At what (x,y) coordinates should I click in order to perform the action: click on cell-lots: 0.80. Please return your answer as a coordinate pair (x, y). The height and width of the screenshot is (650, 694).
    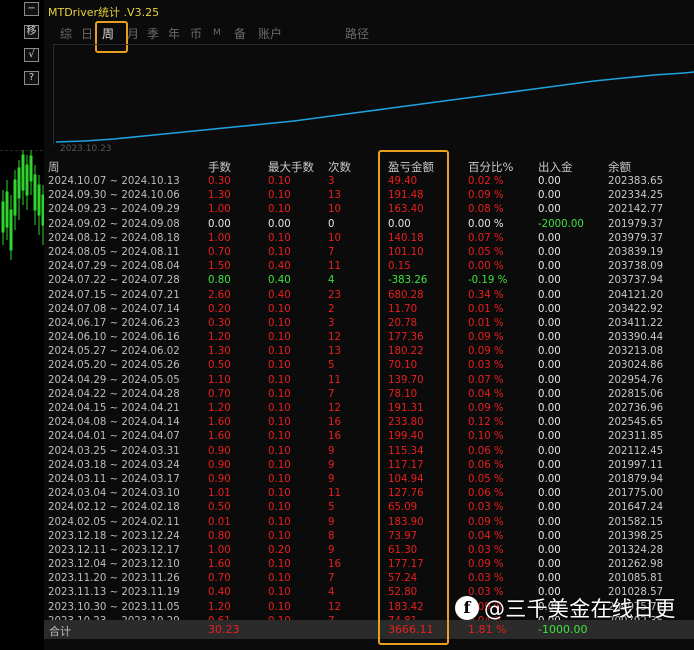
    Looking at the image, I should click on (219, 281).